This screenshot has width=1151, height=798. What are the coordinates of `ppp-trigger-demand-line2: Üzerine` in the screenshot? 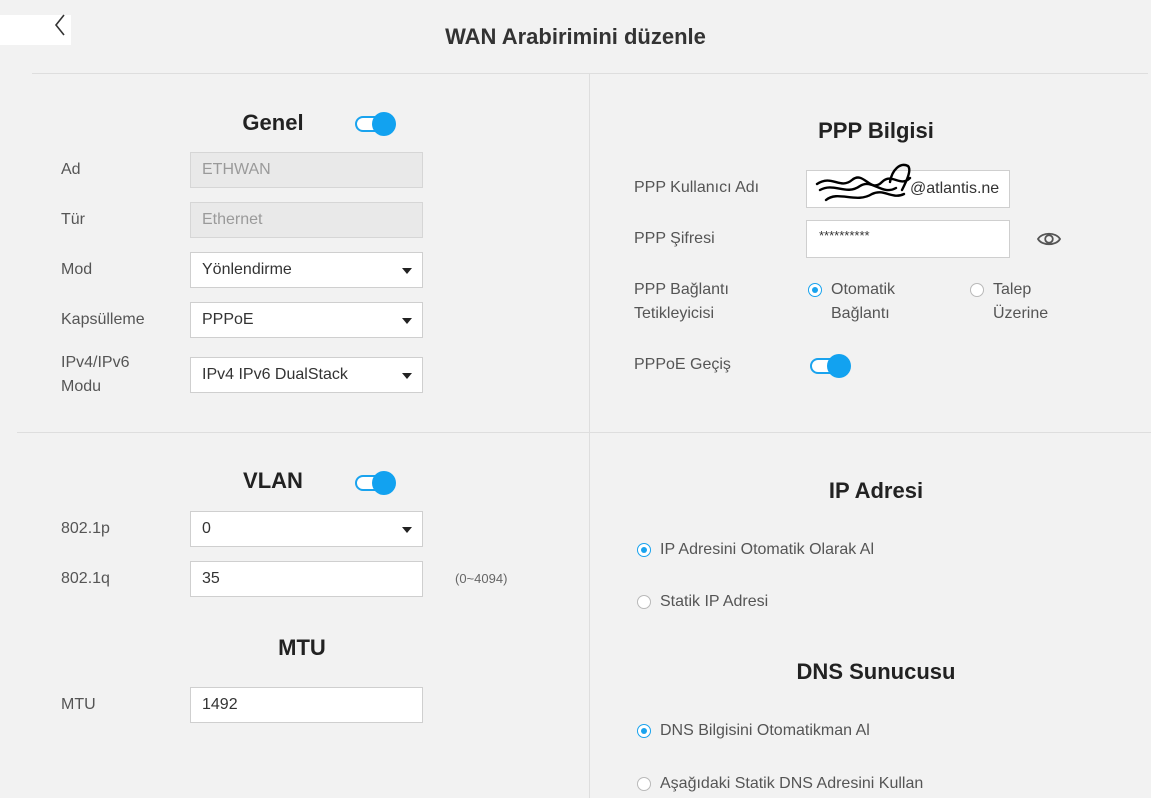 It's located at (1020, 314).